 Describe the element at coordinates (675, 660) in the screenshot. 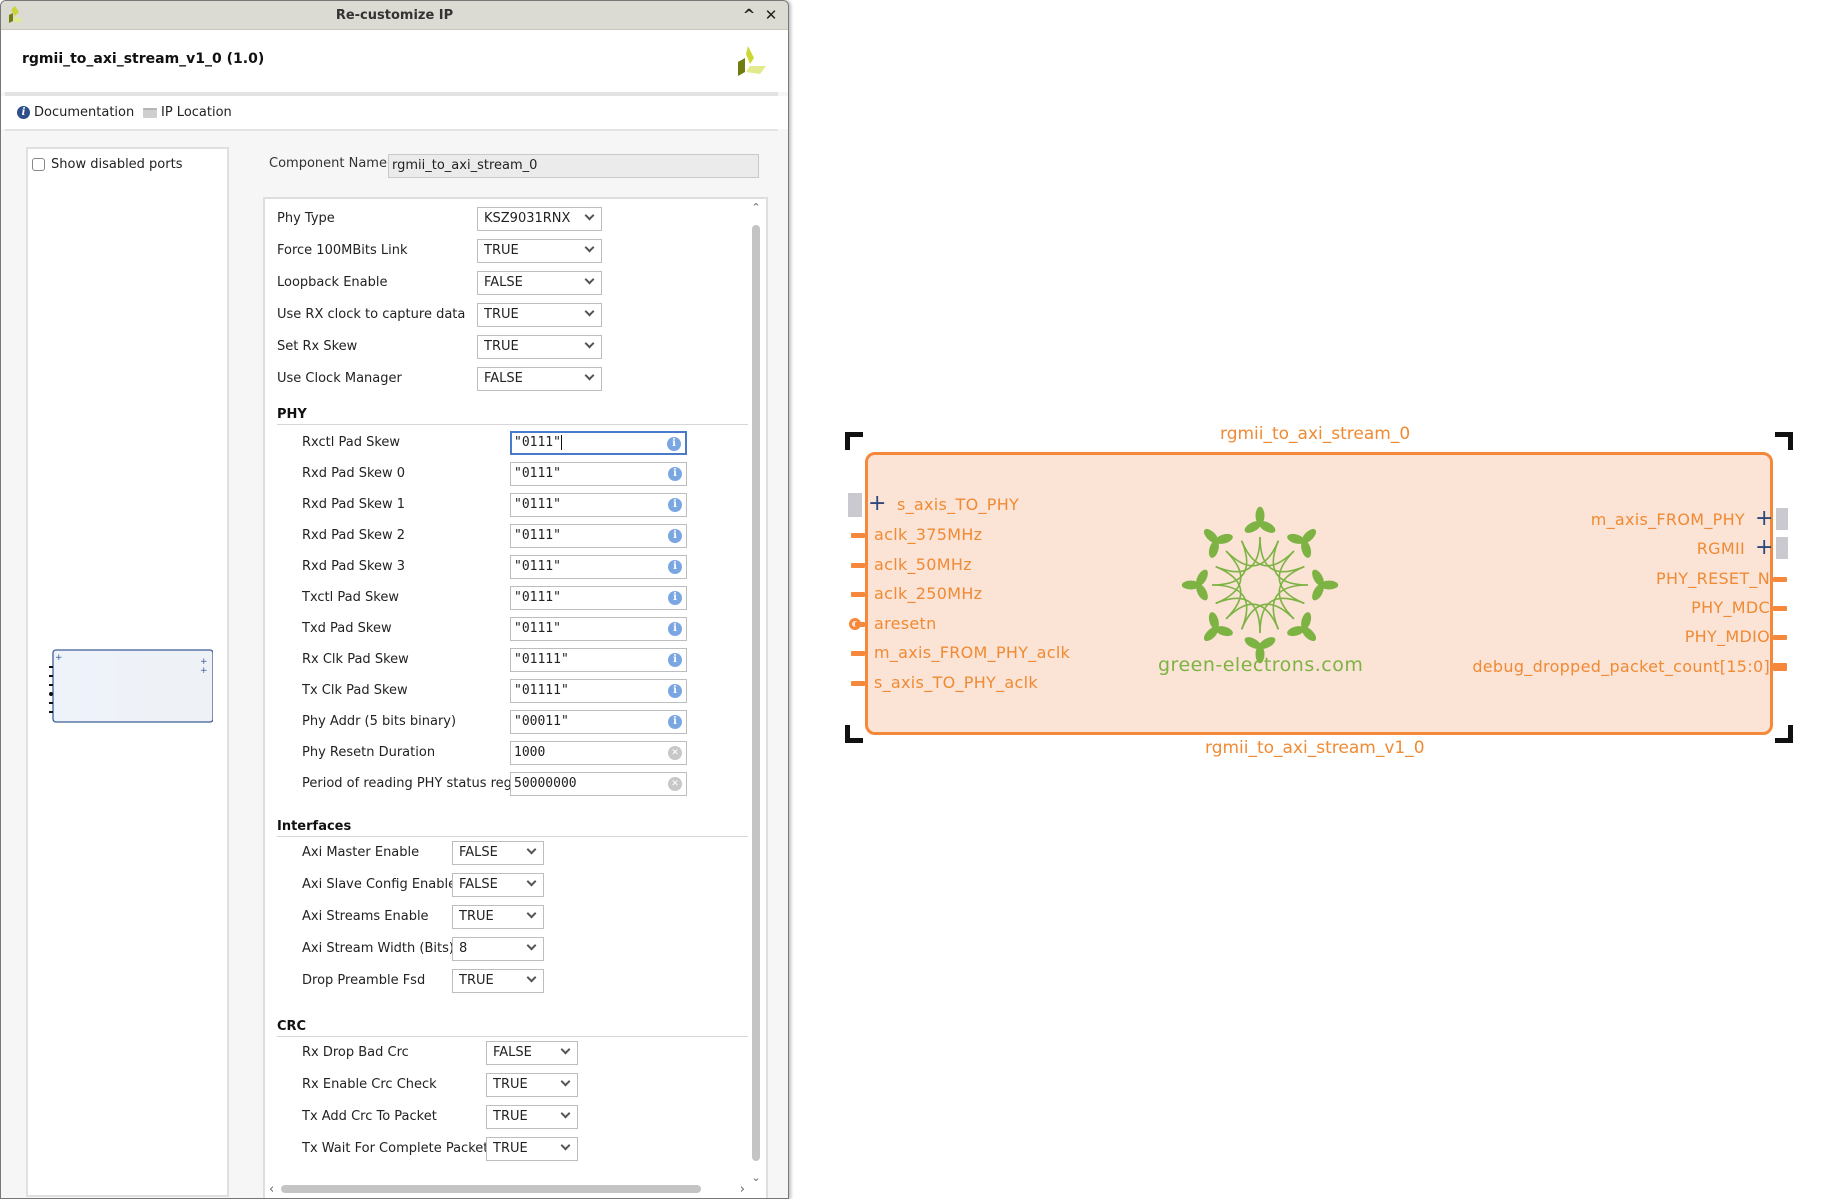

I see `info-icon: i` at that location.